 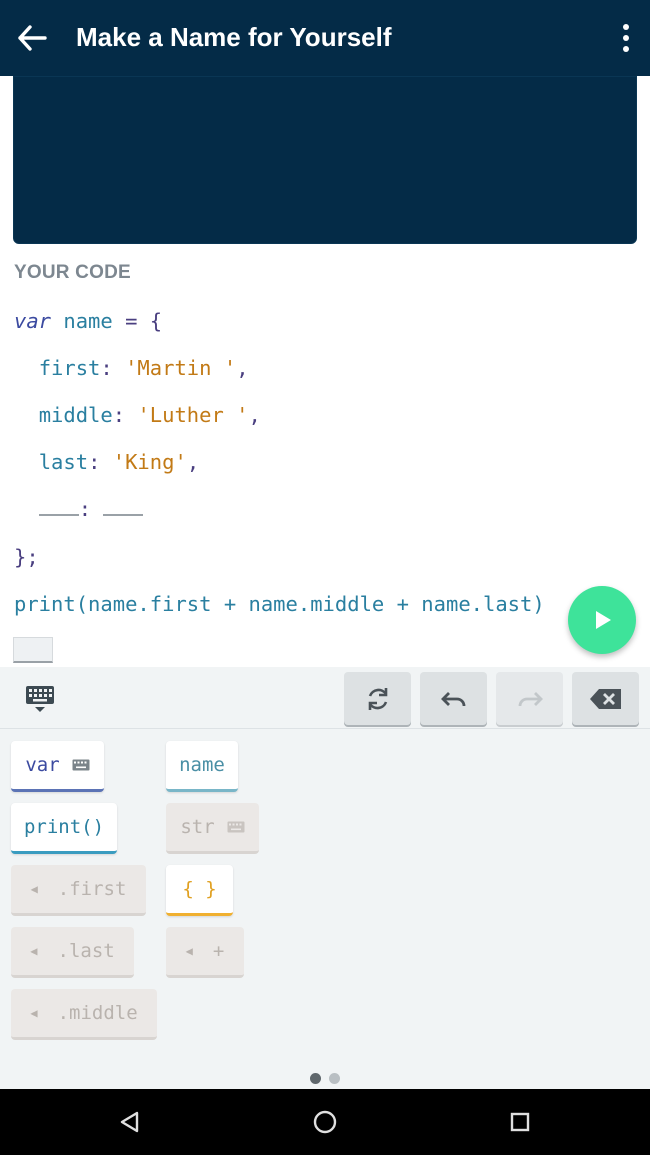 I want to click on token-str: str, so click(x=212, y=828).